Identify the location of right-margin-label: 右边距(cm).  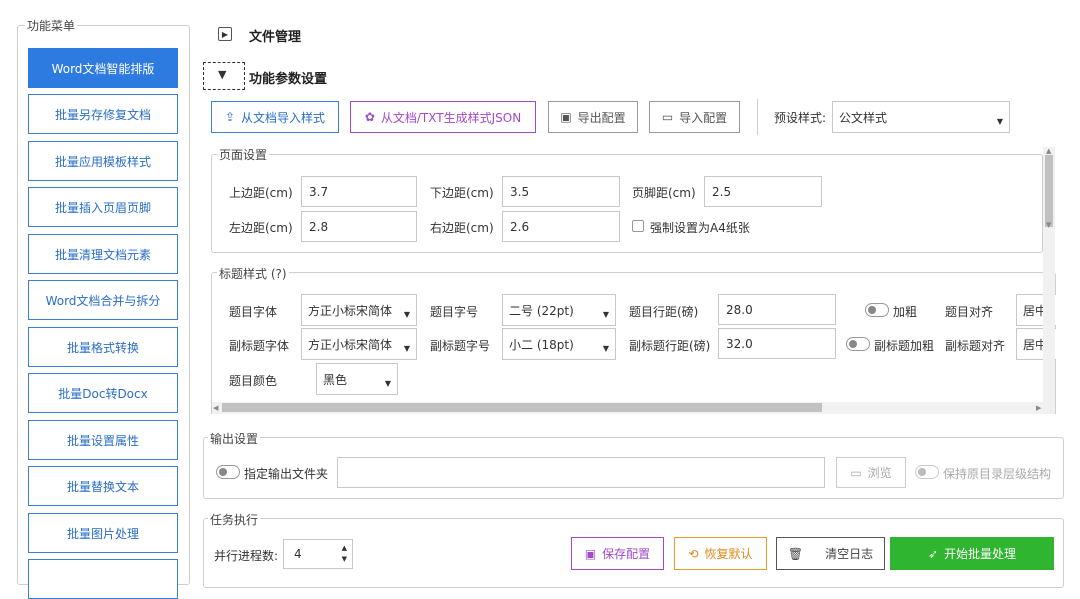
(462, 228).